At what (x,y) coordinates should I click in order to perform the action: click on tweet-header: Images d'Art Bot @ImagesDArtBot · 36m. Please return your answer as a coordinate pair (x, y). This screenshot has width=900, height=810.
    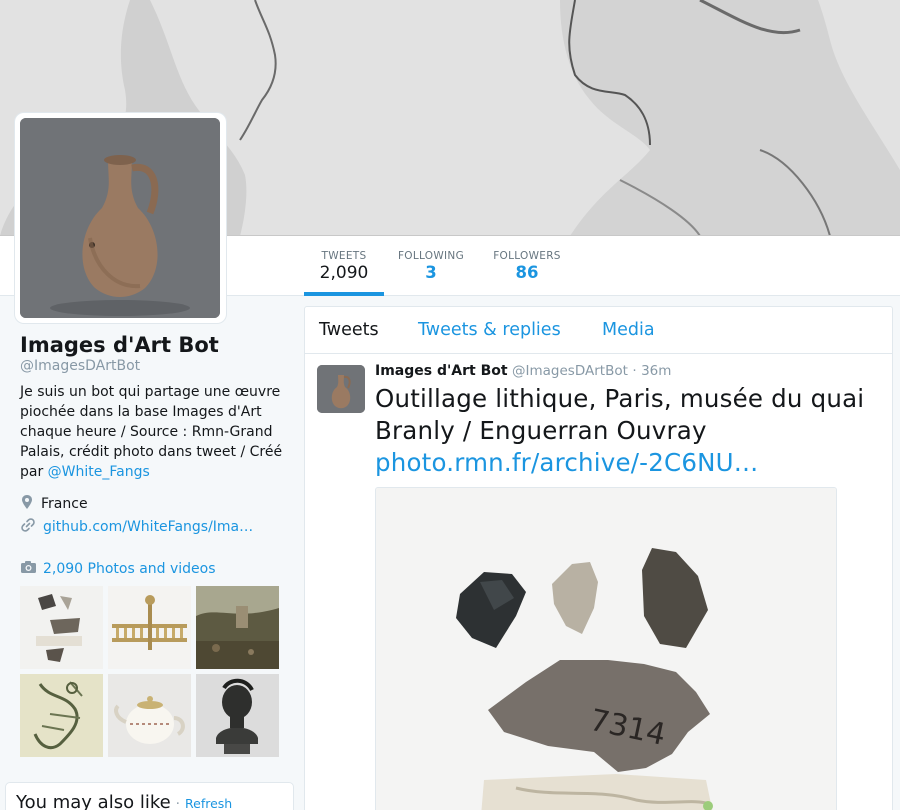
    Looking at the image, I should click on (523, 371).